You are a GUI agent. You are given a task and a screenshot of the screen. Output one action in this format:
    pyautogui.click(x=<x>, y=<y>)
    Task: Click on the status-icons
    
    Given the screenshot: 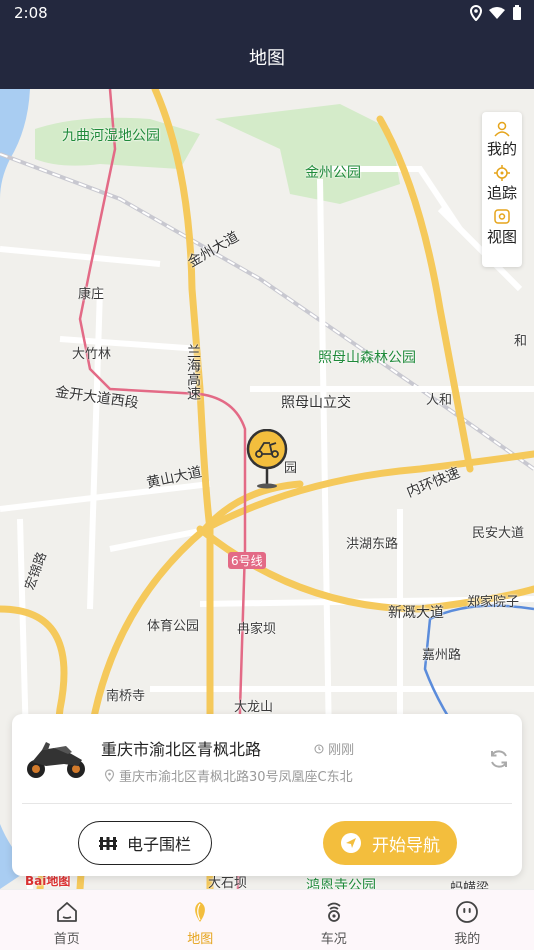 What is the action you would take?
    pyautogui.click(x=496, y=13)
    